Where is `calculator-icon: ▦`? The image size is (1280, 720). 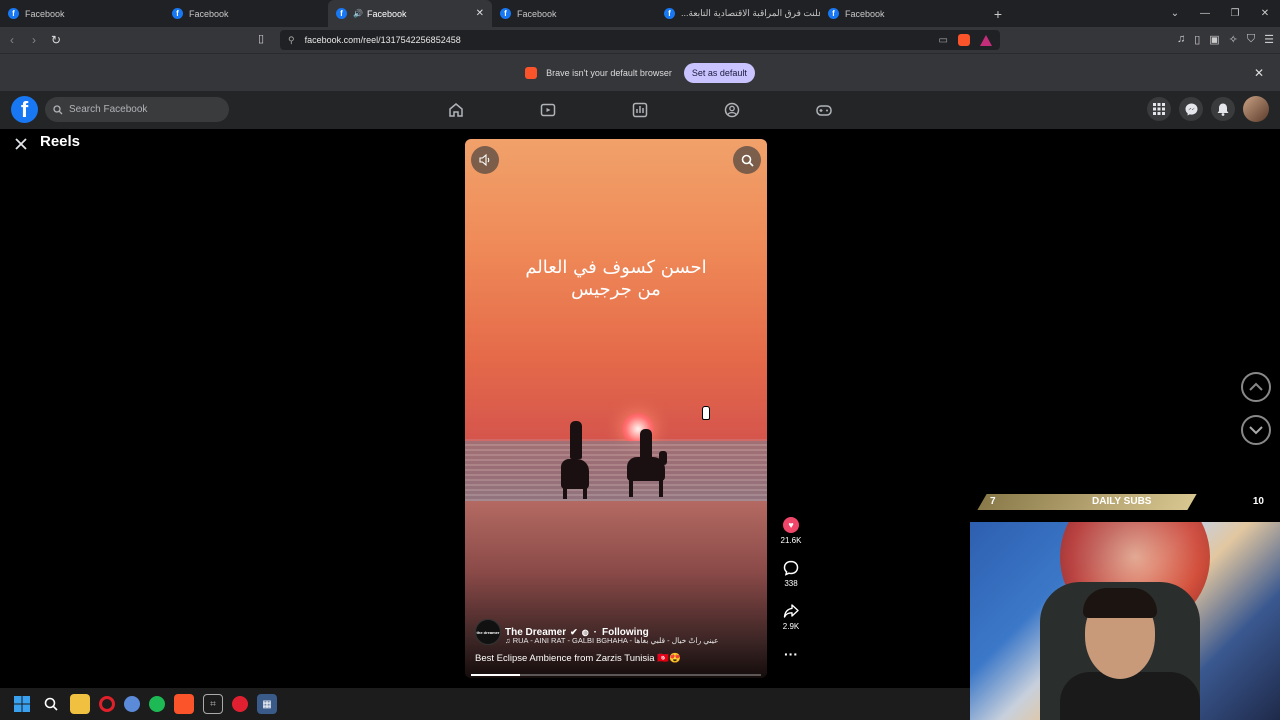 calculator-icon: ▦ is located at coordinates (267, 704).